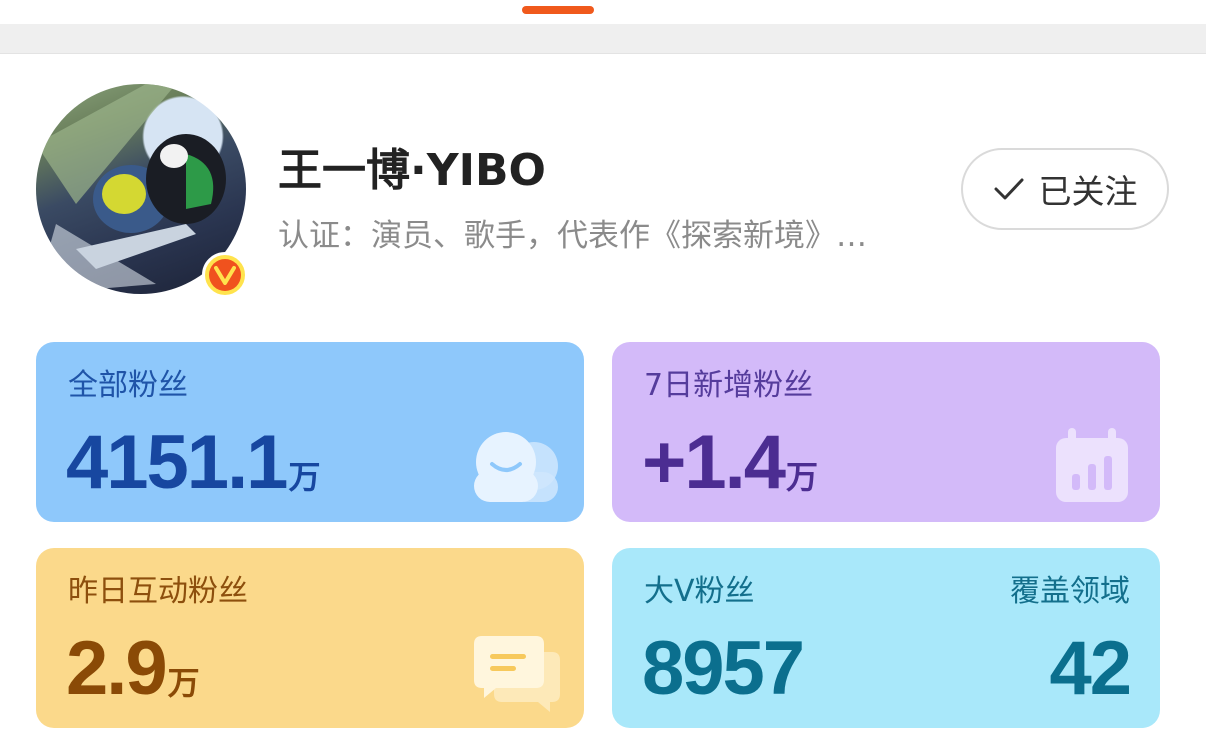 The height and width of the screenshot is (750, 1206). I want to click on follow-button-label: 已关注, so click(1088, 191).